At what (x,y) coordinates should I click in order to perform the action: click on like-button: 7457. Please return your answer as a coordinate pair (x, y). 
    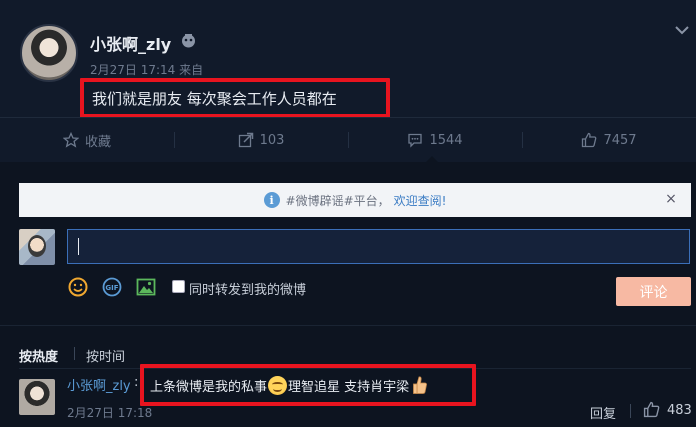
    Looking at the image, I should click on (609, 140).